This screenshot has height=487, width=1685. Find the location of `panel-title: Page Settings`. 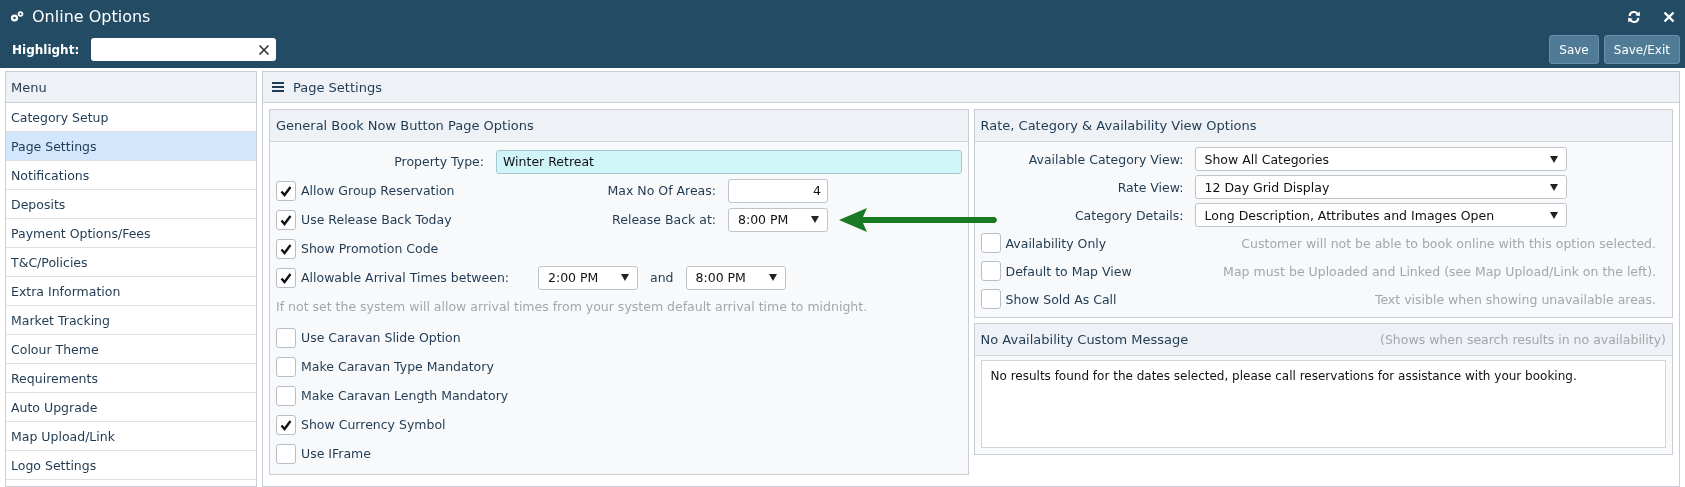

panel-title: Page Settings is located at coordinates (337, 87).